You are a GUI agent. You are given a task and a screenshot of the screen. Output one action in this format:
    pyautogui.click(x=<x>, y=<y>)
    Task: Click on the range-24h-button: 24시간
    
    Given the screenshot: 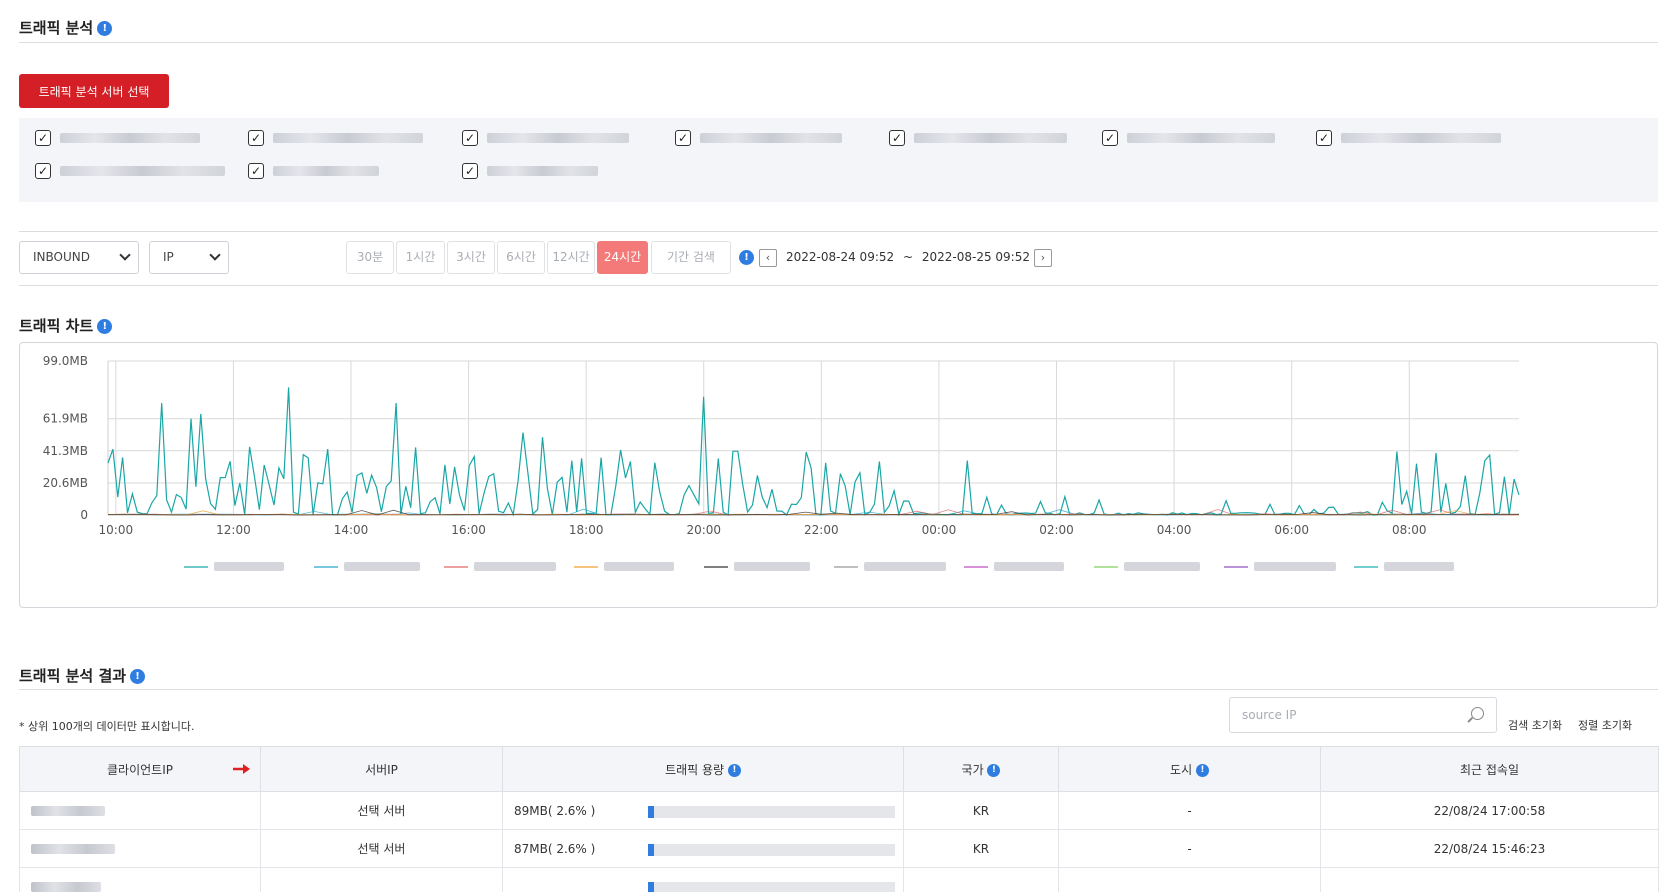 What is the action you would take?
    pyautogui.click(x=622, y=257)
    